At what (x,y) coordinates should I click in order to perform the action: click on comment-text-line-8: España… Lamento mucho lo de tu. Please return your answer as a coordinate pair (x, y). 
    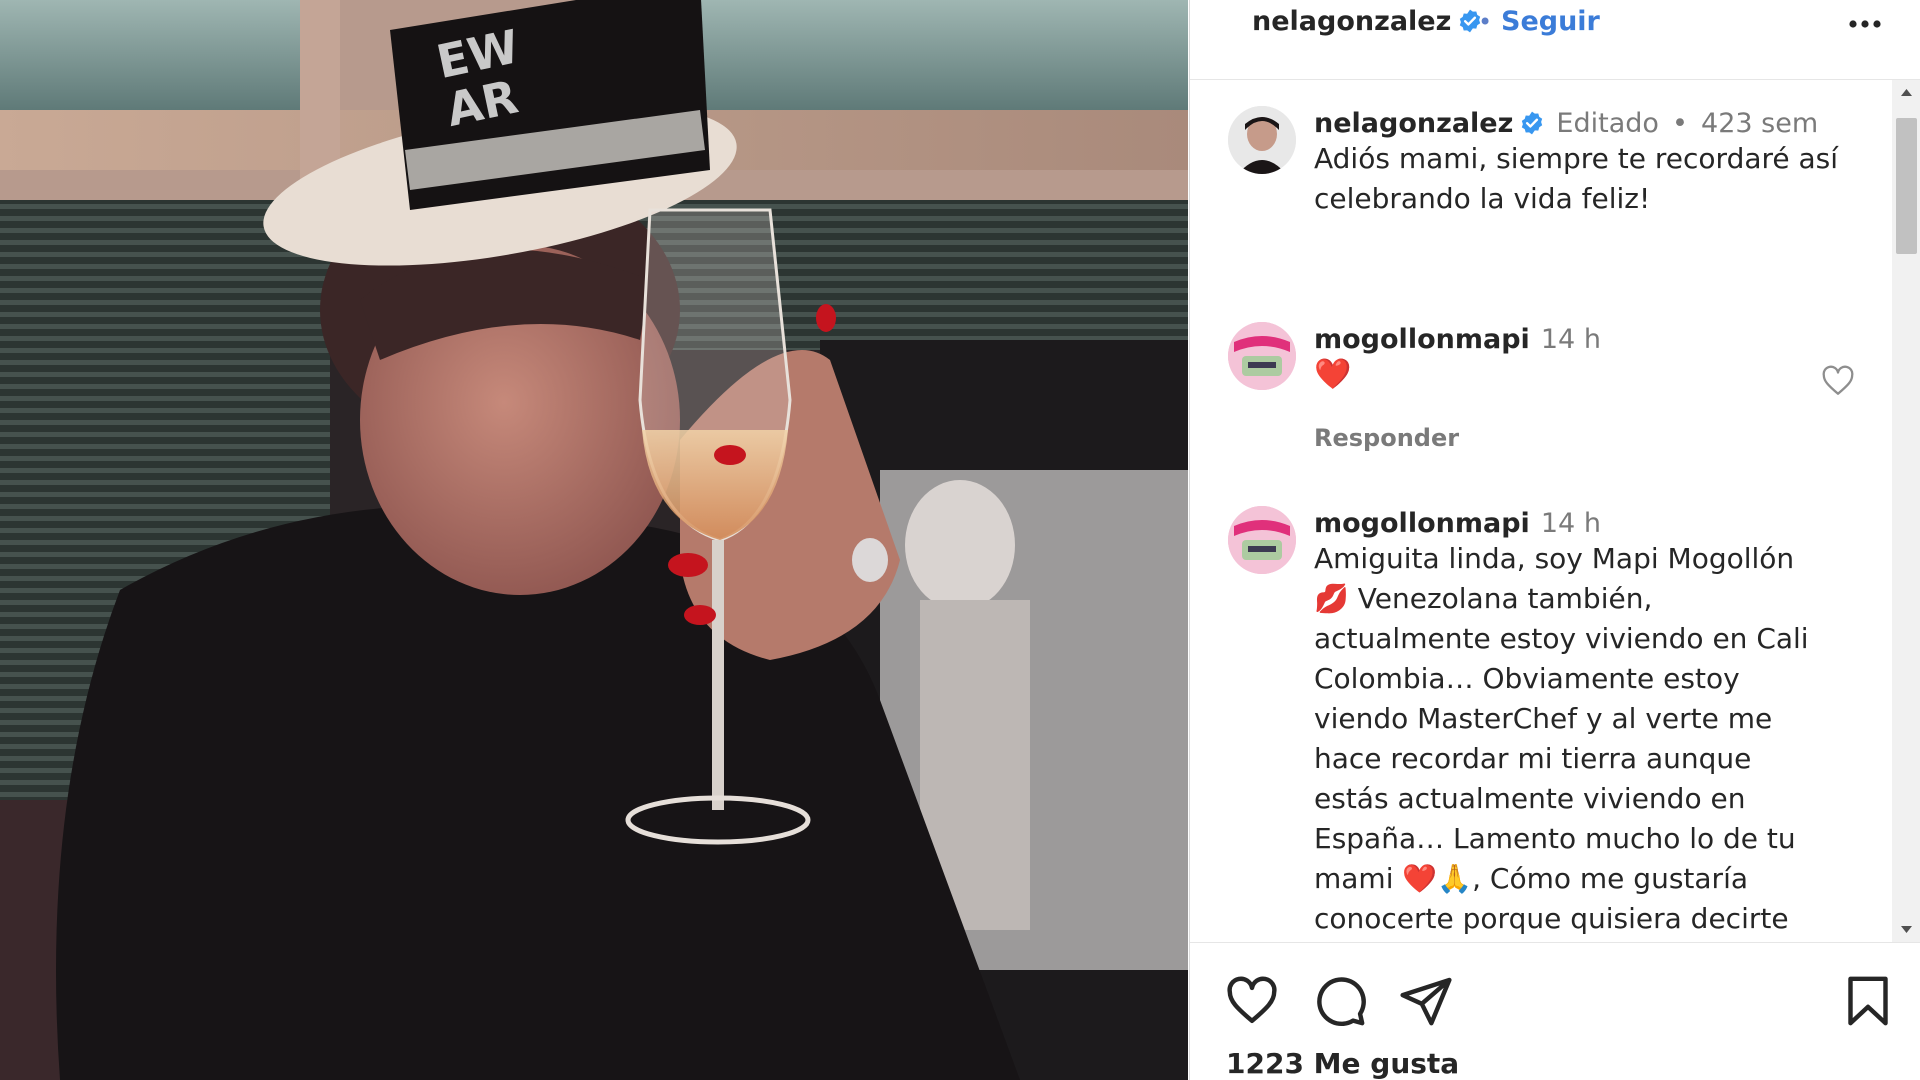
    Looking at the image, I should click on (1555, 838).